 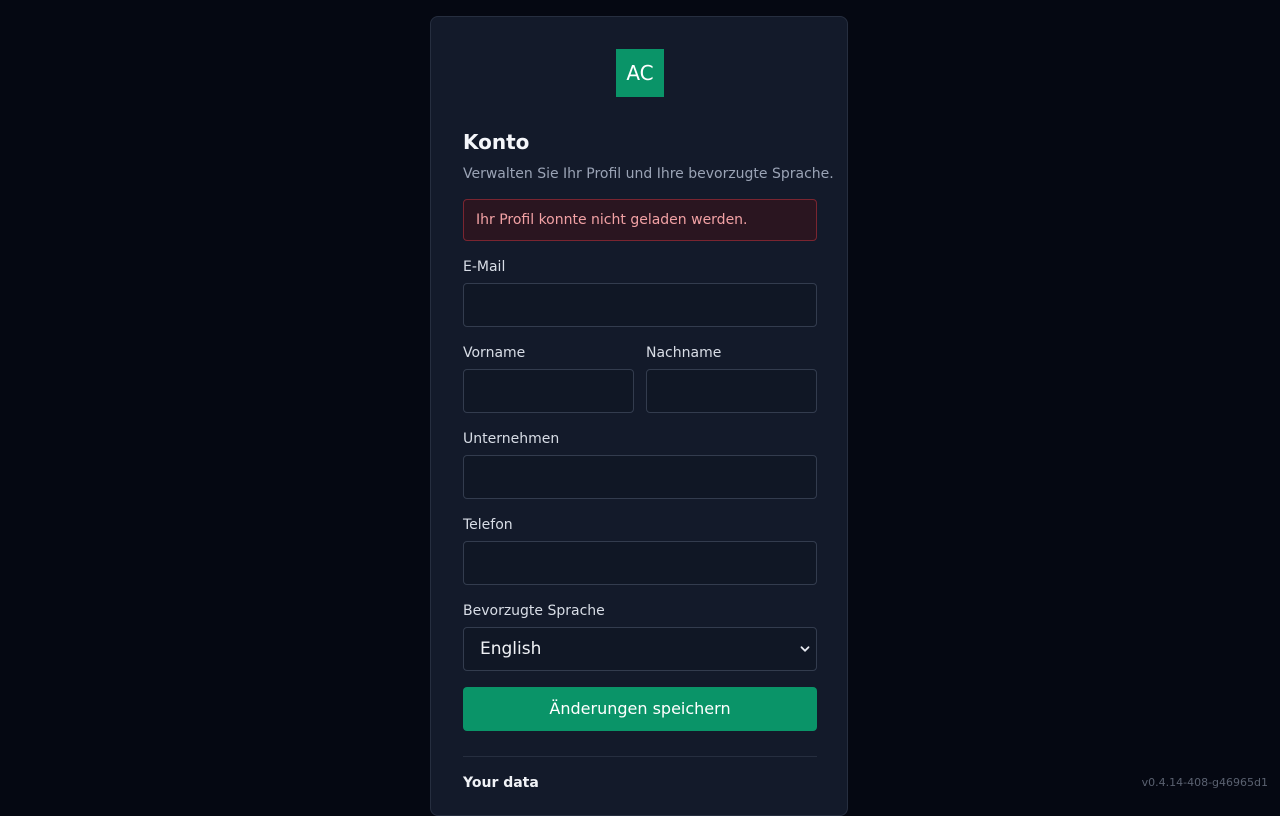 I want to click on error-alert: Ihr Profil konnte nicht geladen werden., so click(x=640, y=220).